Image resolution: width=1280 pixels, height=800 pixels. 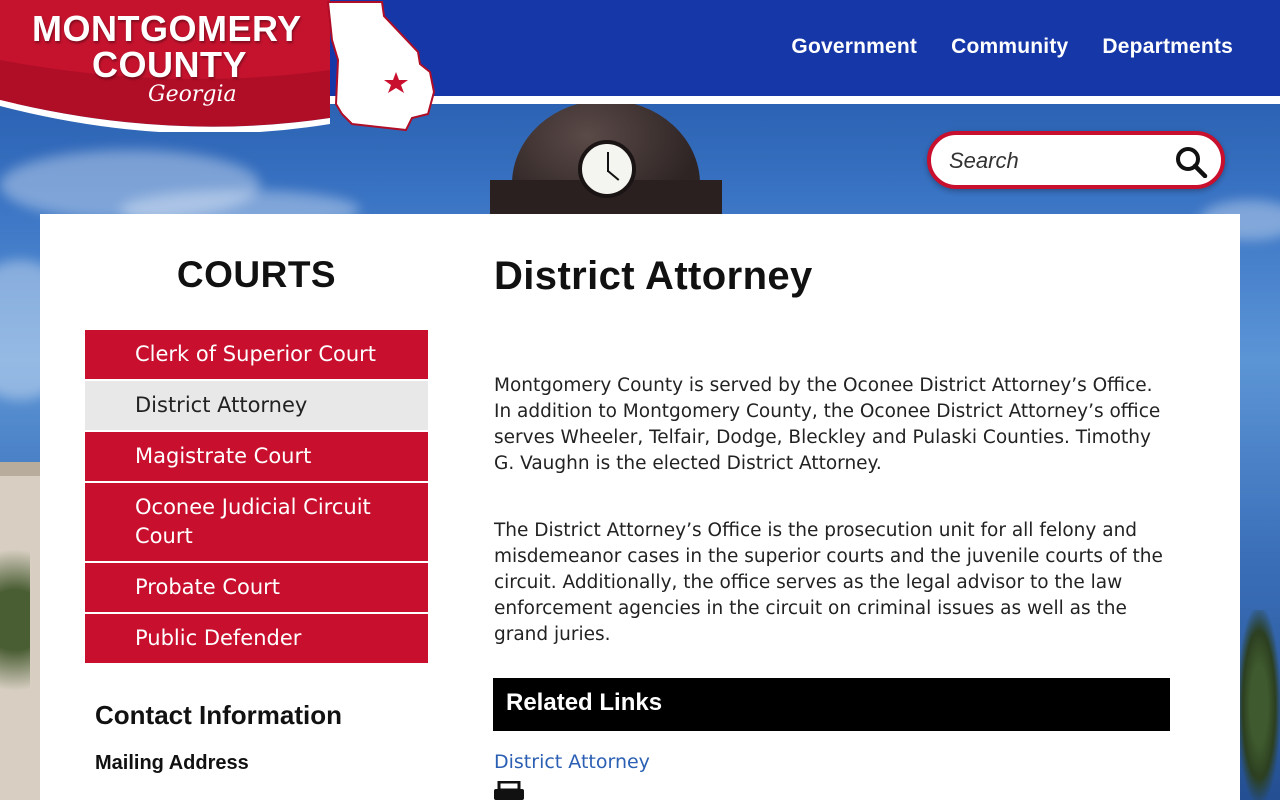 What do you see at coordinates (572, 762) in the screenshot?
I see `related-link-district-attorney: District Attorney` at bounding box center [572, 762].